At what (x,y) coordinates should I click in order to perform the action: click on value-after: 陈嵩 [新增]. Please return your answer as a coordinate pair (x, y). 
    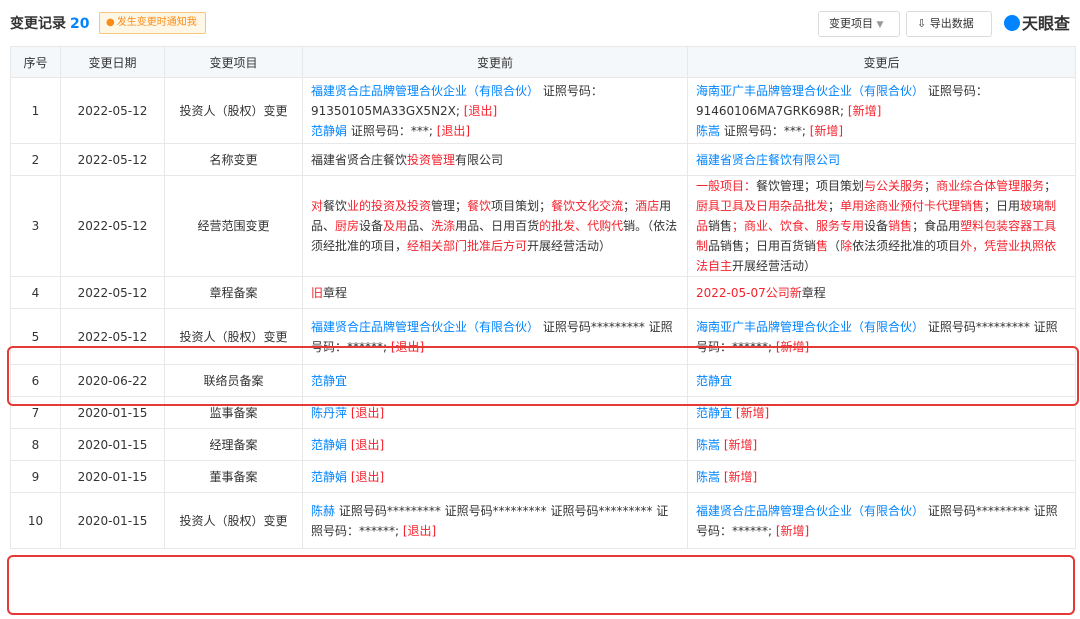
    Looking at the image, I should click on (881, 444).